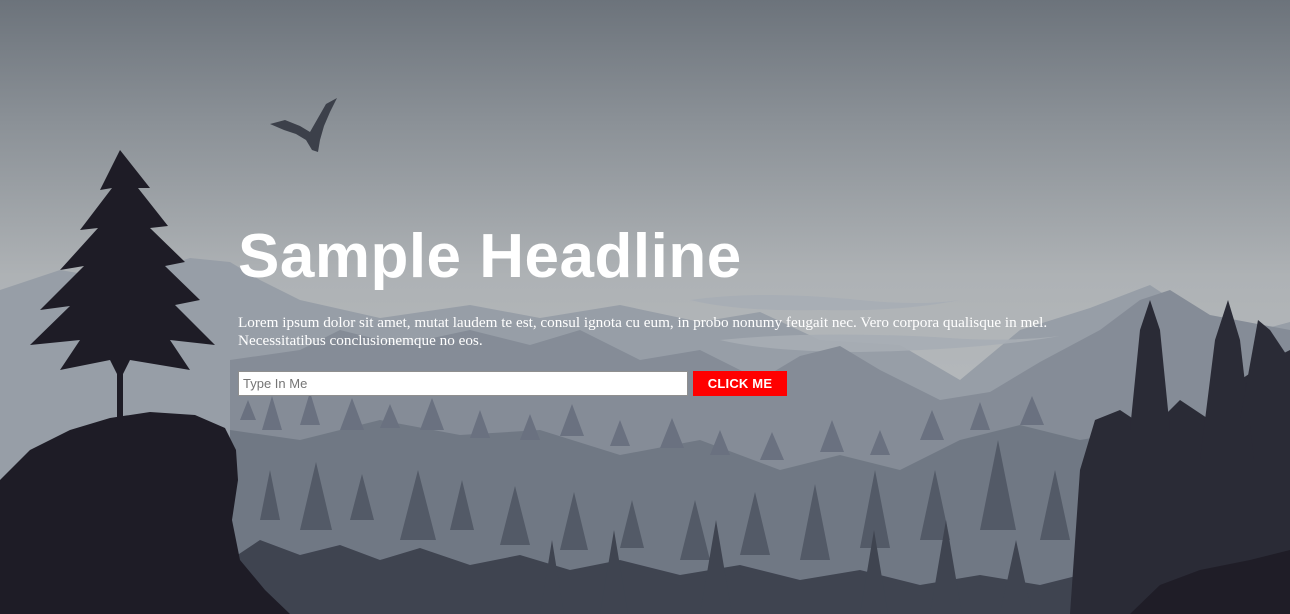  Describe the element at coordinates (740, 383) in the screenshot. I see `click-me-button: CLICK ME` at that location.